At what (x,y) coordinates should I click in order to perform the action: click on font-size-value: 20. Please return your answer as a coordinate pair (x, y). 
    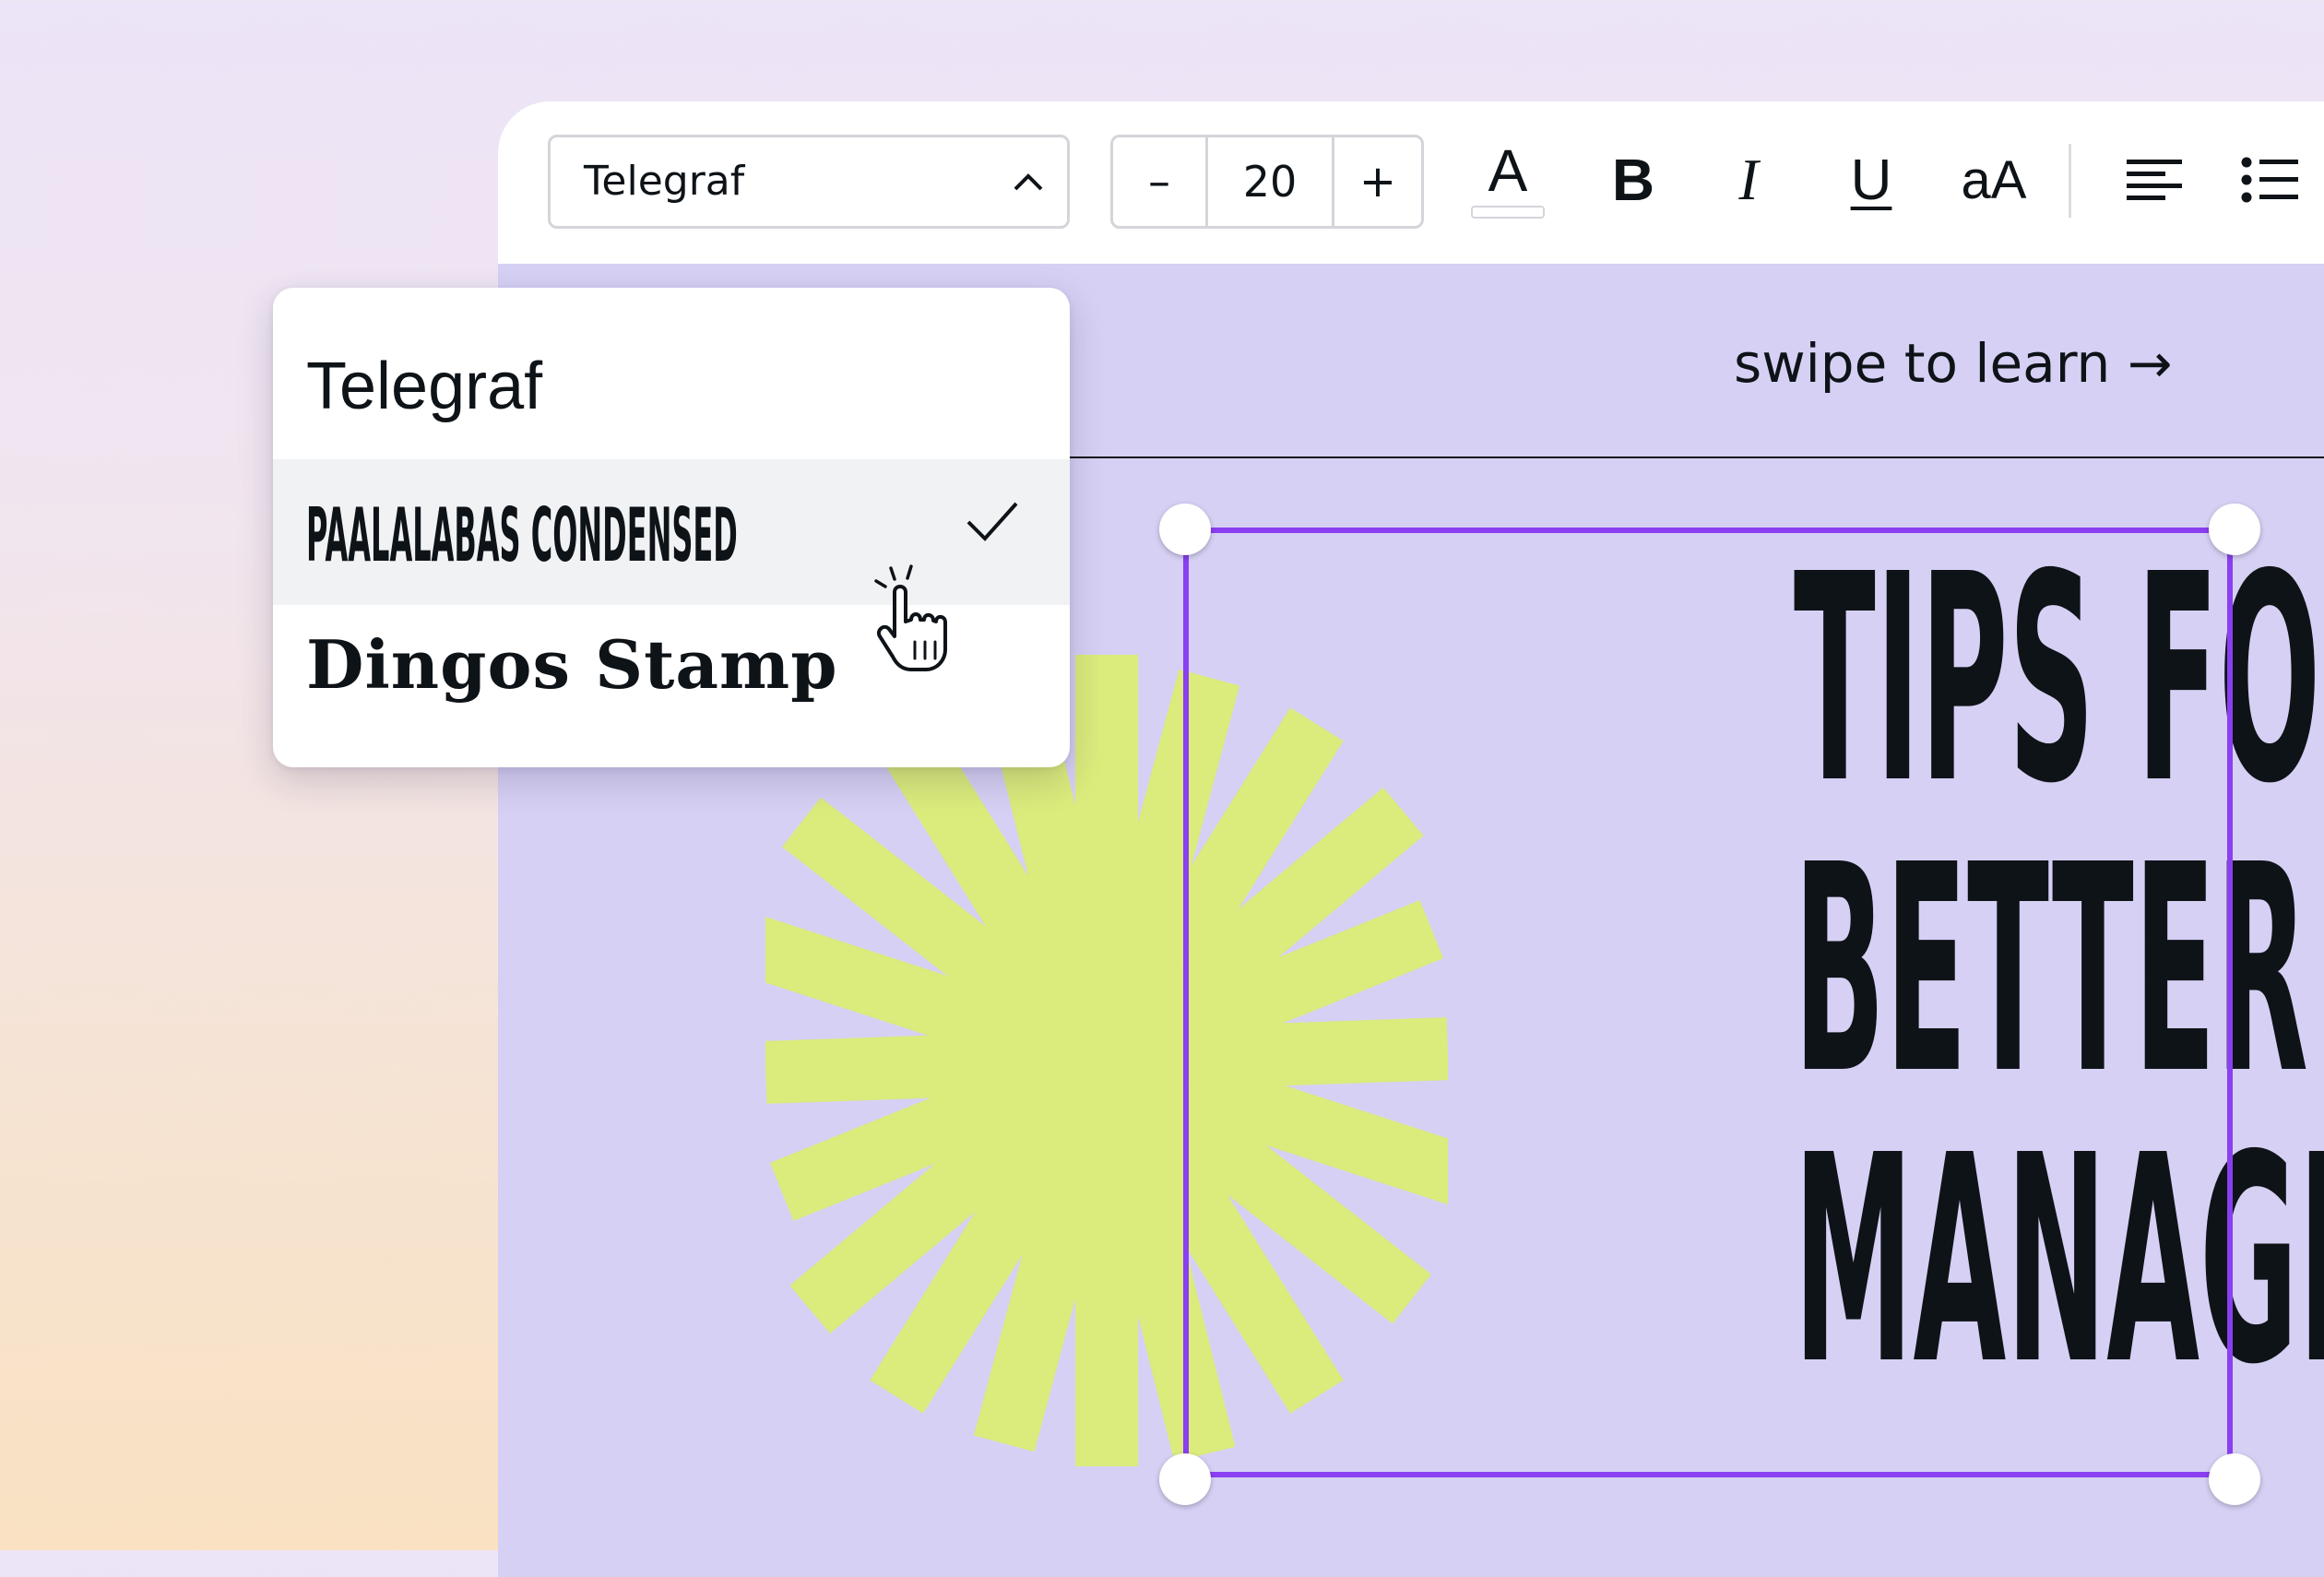
    Looking at the image, I should click on (1271, 181).